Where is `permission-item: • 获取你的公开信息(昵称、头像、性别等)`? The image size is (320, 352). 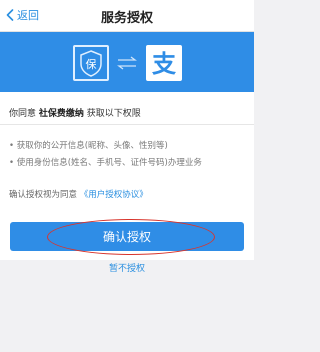
permission-item: • 获取你的公开信息(昵称、头像、性别等) is located at coordinates (88, 146).